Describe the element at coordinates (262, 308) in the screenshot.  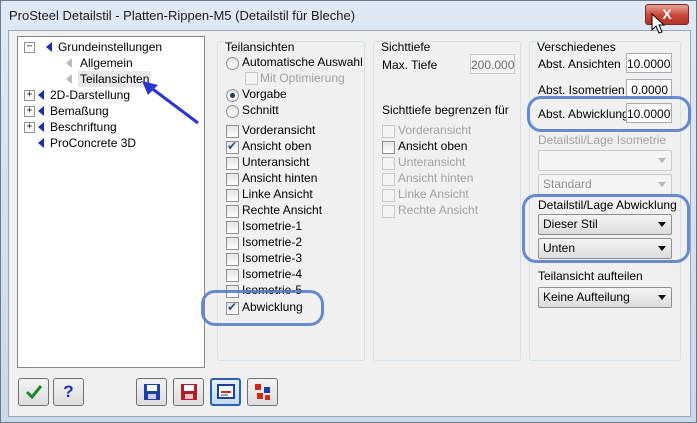
I see `highlight-abwicklung` at that location.